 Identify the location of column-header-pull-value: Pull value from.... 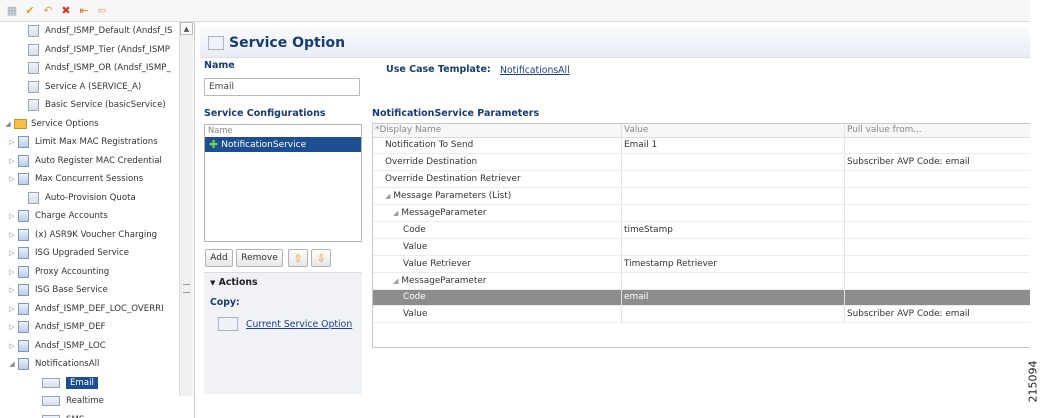
(937, 130).